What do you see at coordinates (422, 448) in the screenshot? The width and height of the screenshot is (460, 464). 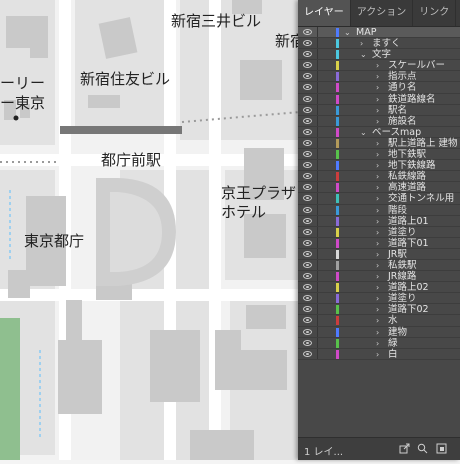 I see `search-icon` at bounding box center [422, 448].